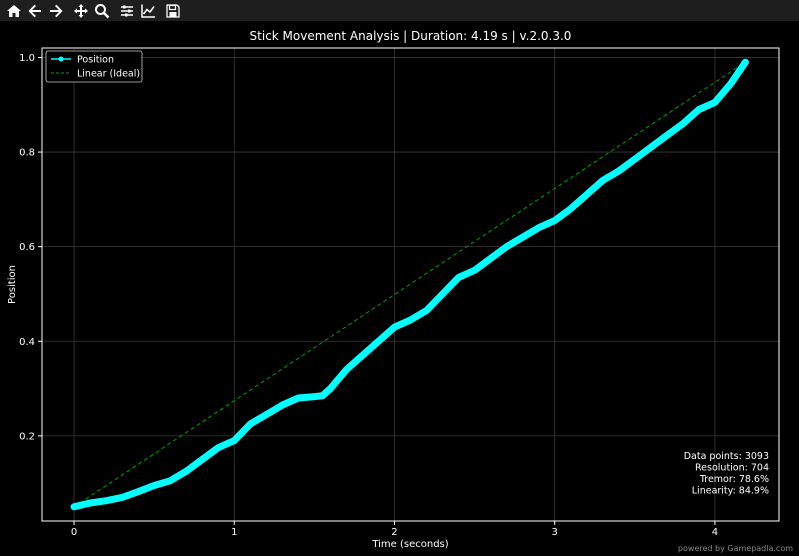 This screenshot has width=799, height=556. What do you see at coordinates (12, 284) in the screenshot?
I see `y-axis-label: Position` at bounding box center [12, 284].